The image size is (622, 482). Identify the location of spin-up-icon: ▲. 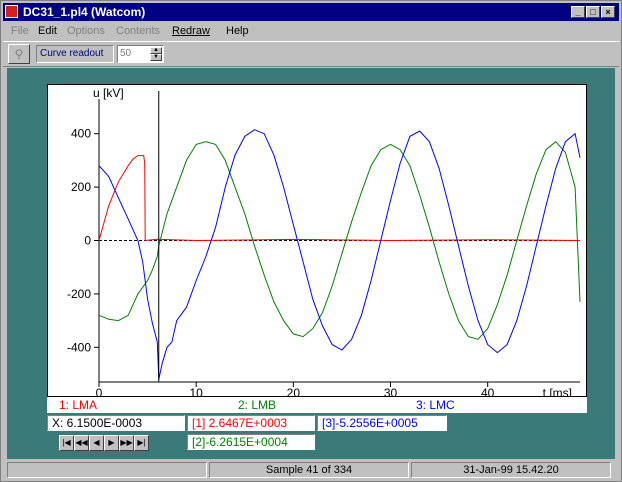
(156, 50).